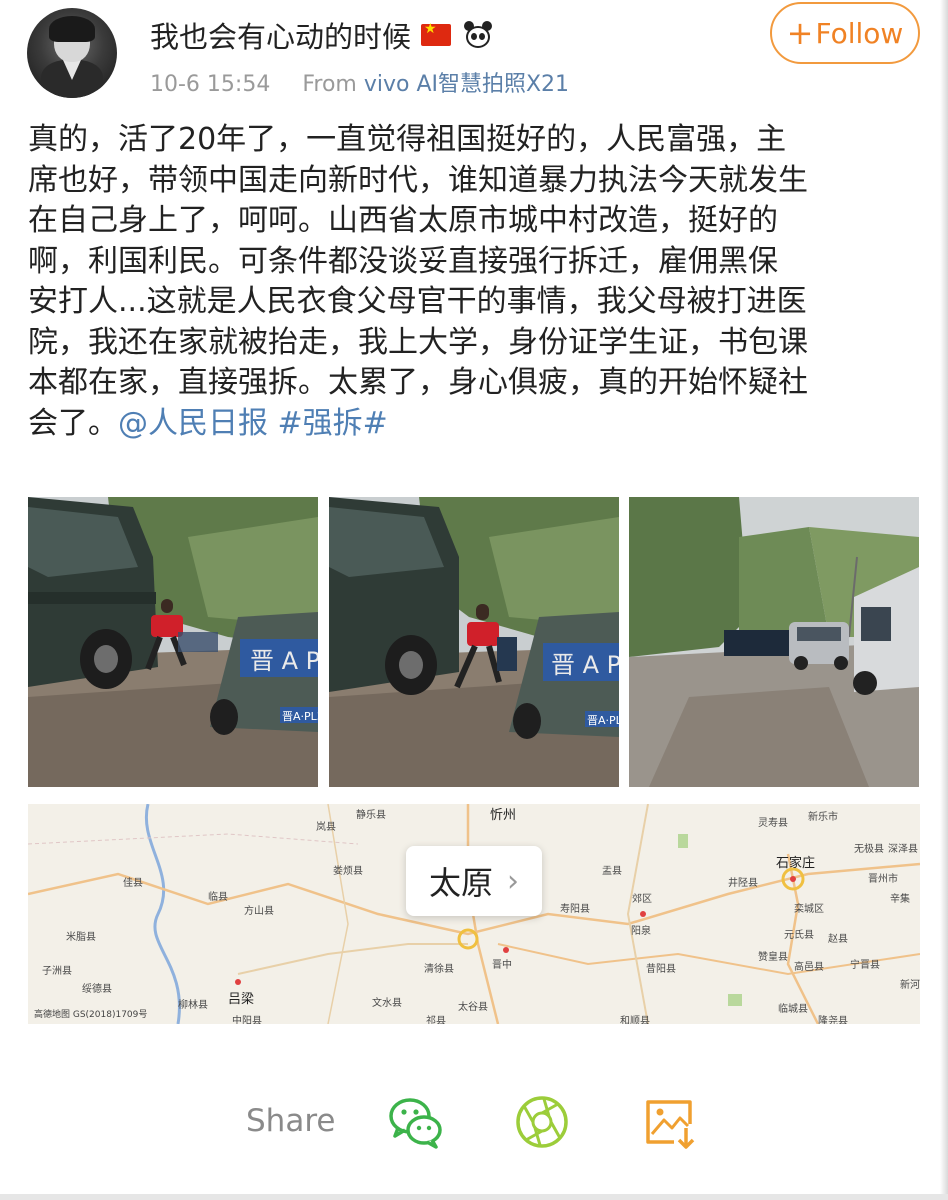 This screenshot has height=1200, width=948. I want to click on post-timestamp: 10-6 15:54, so click(210, 84).